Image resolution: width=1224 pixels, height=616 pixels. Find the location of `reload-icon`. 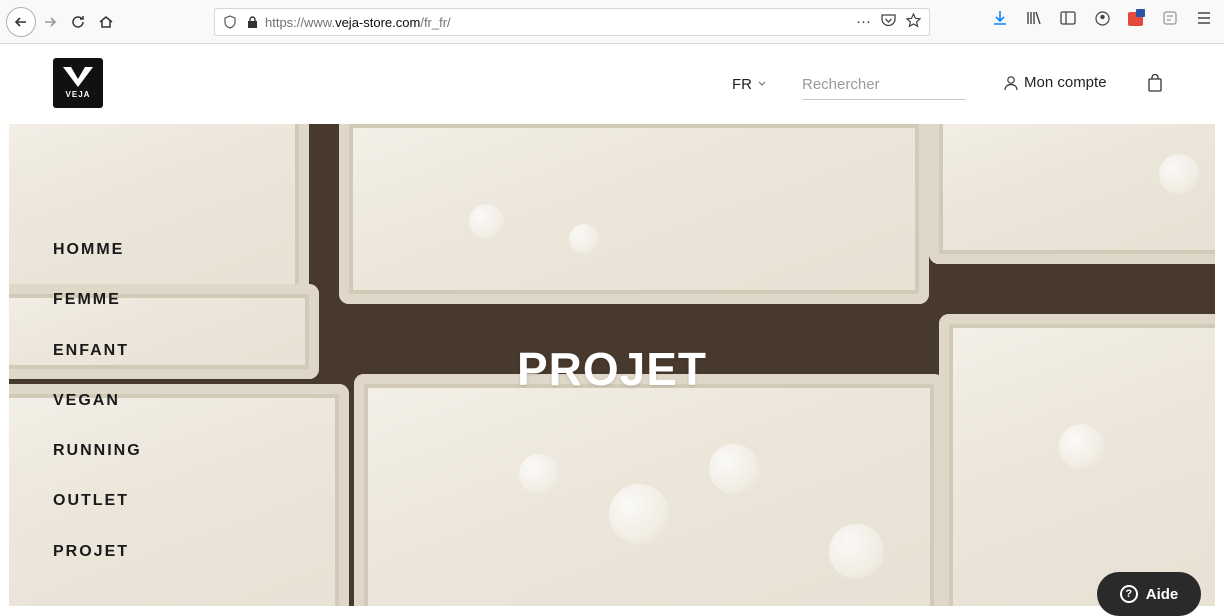

reload-icon is located at coordinates (78, 21).